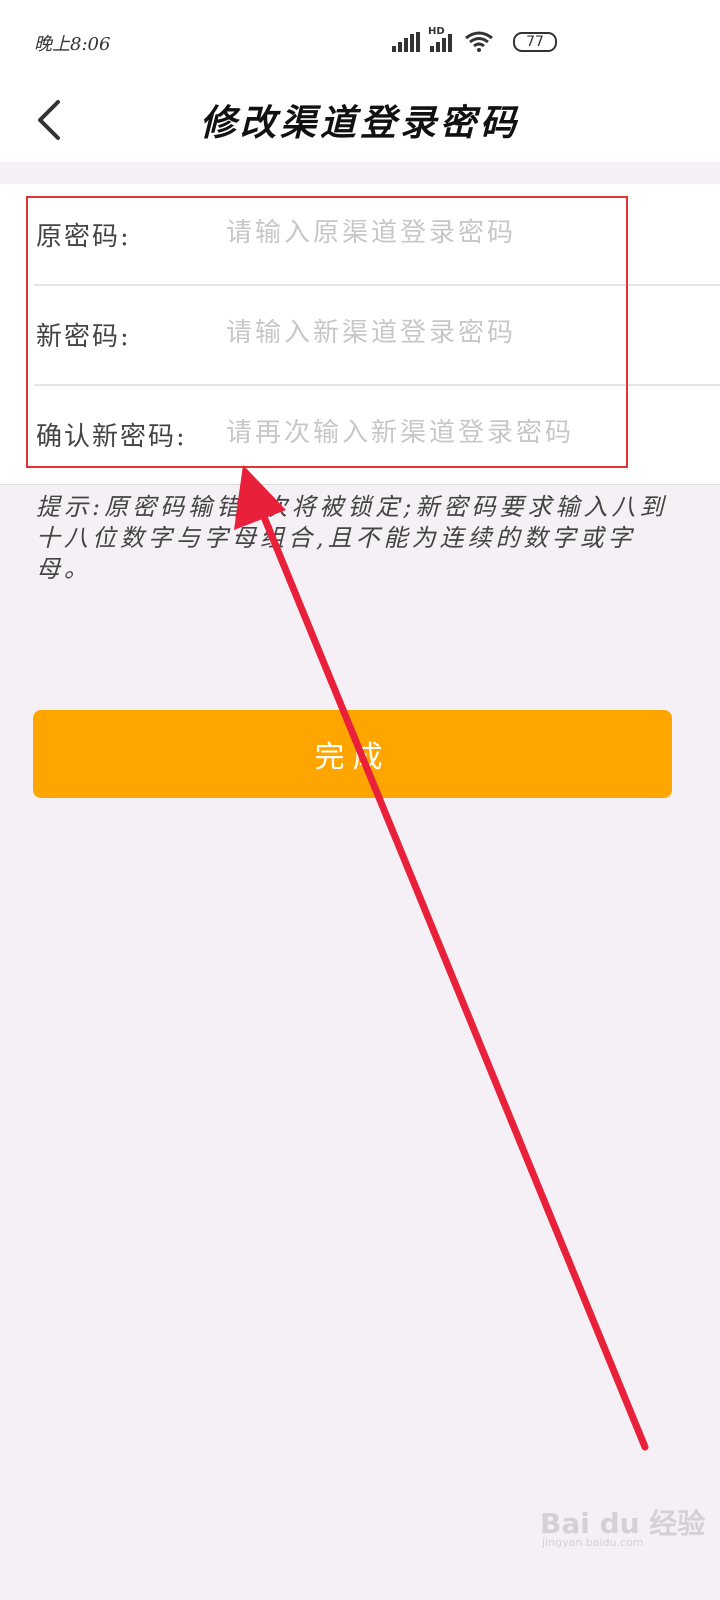  Describe the element at coordinates (72, 44) in the screenshot. I see `status-time: 晚上8:06` at that location.